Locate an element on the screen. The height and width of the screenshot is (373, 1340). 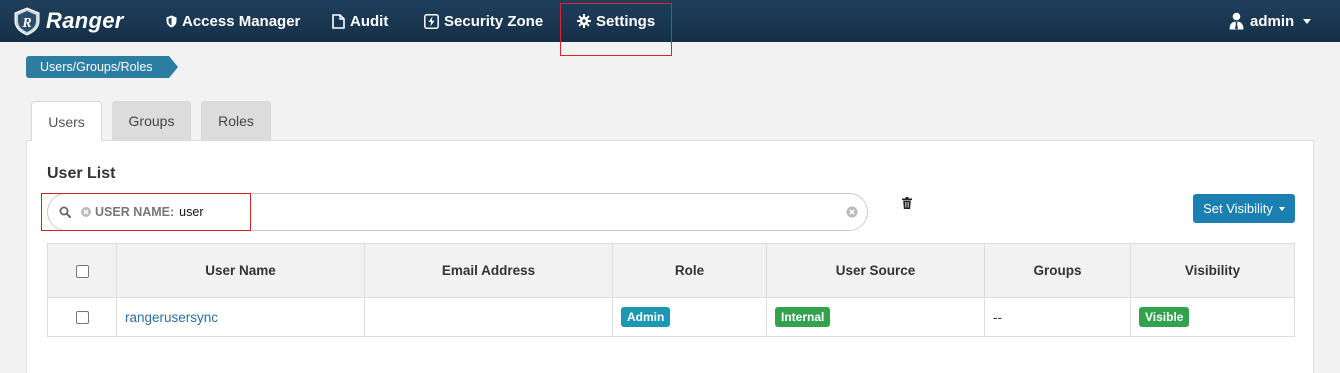
cell-user-name: rangerusersync is located at coordinates (240, 317).